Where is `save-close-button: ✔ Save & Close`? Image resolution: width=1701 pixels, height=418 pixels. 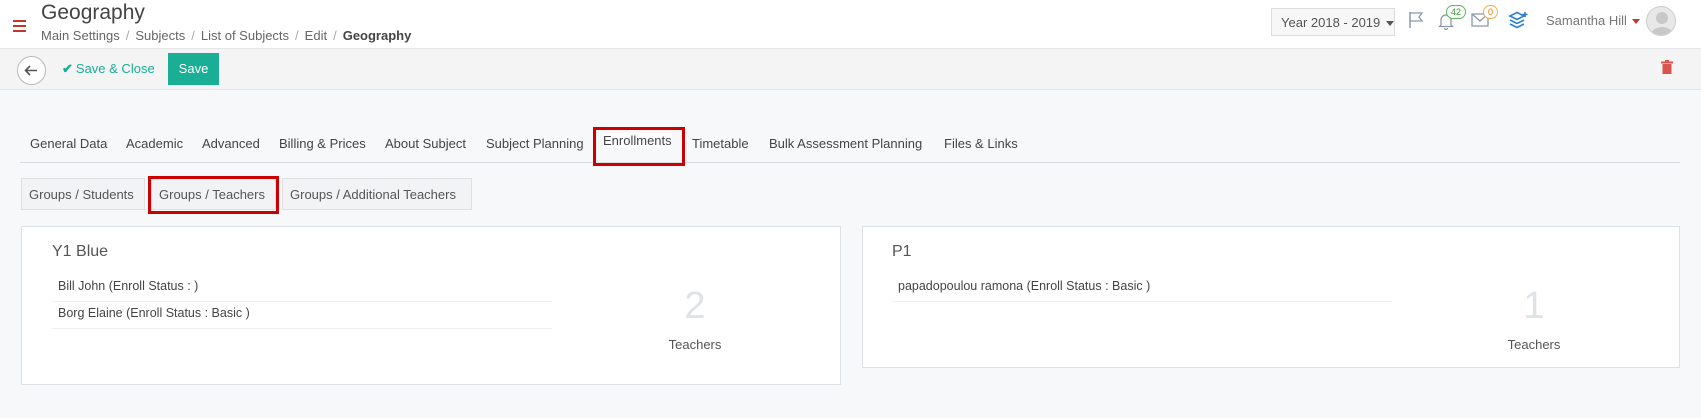 save-close-button: ✔ Save & Close is located at coordinates (108, 69).